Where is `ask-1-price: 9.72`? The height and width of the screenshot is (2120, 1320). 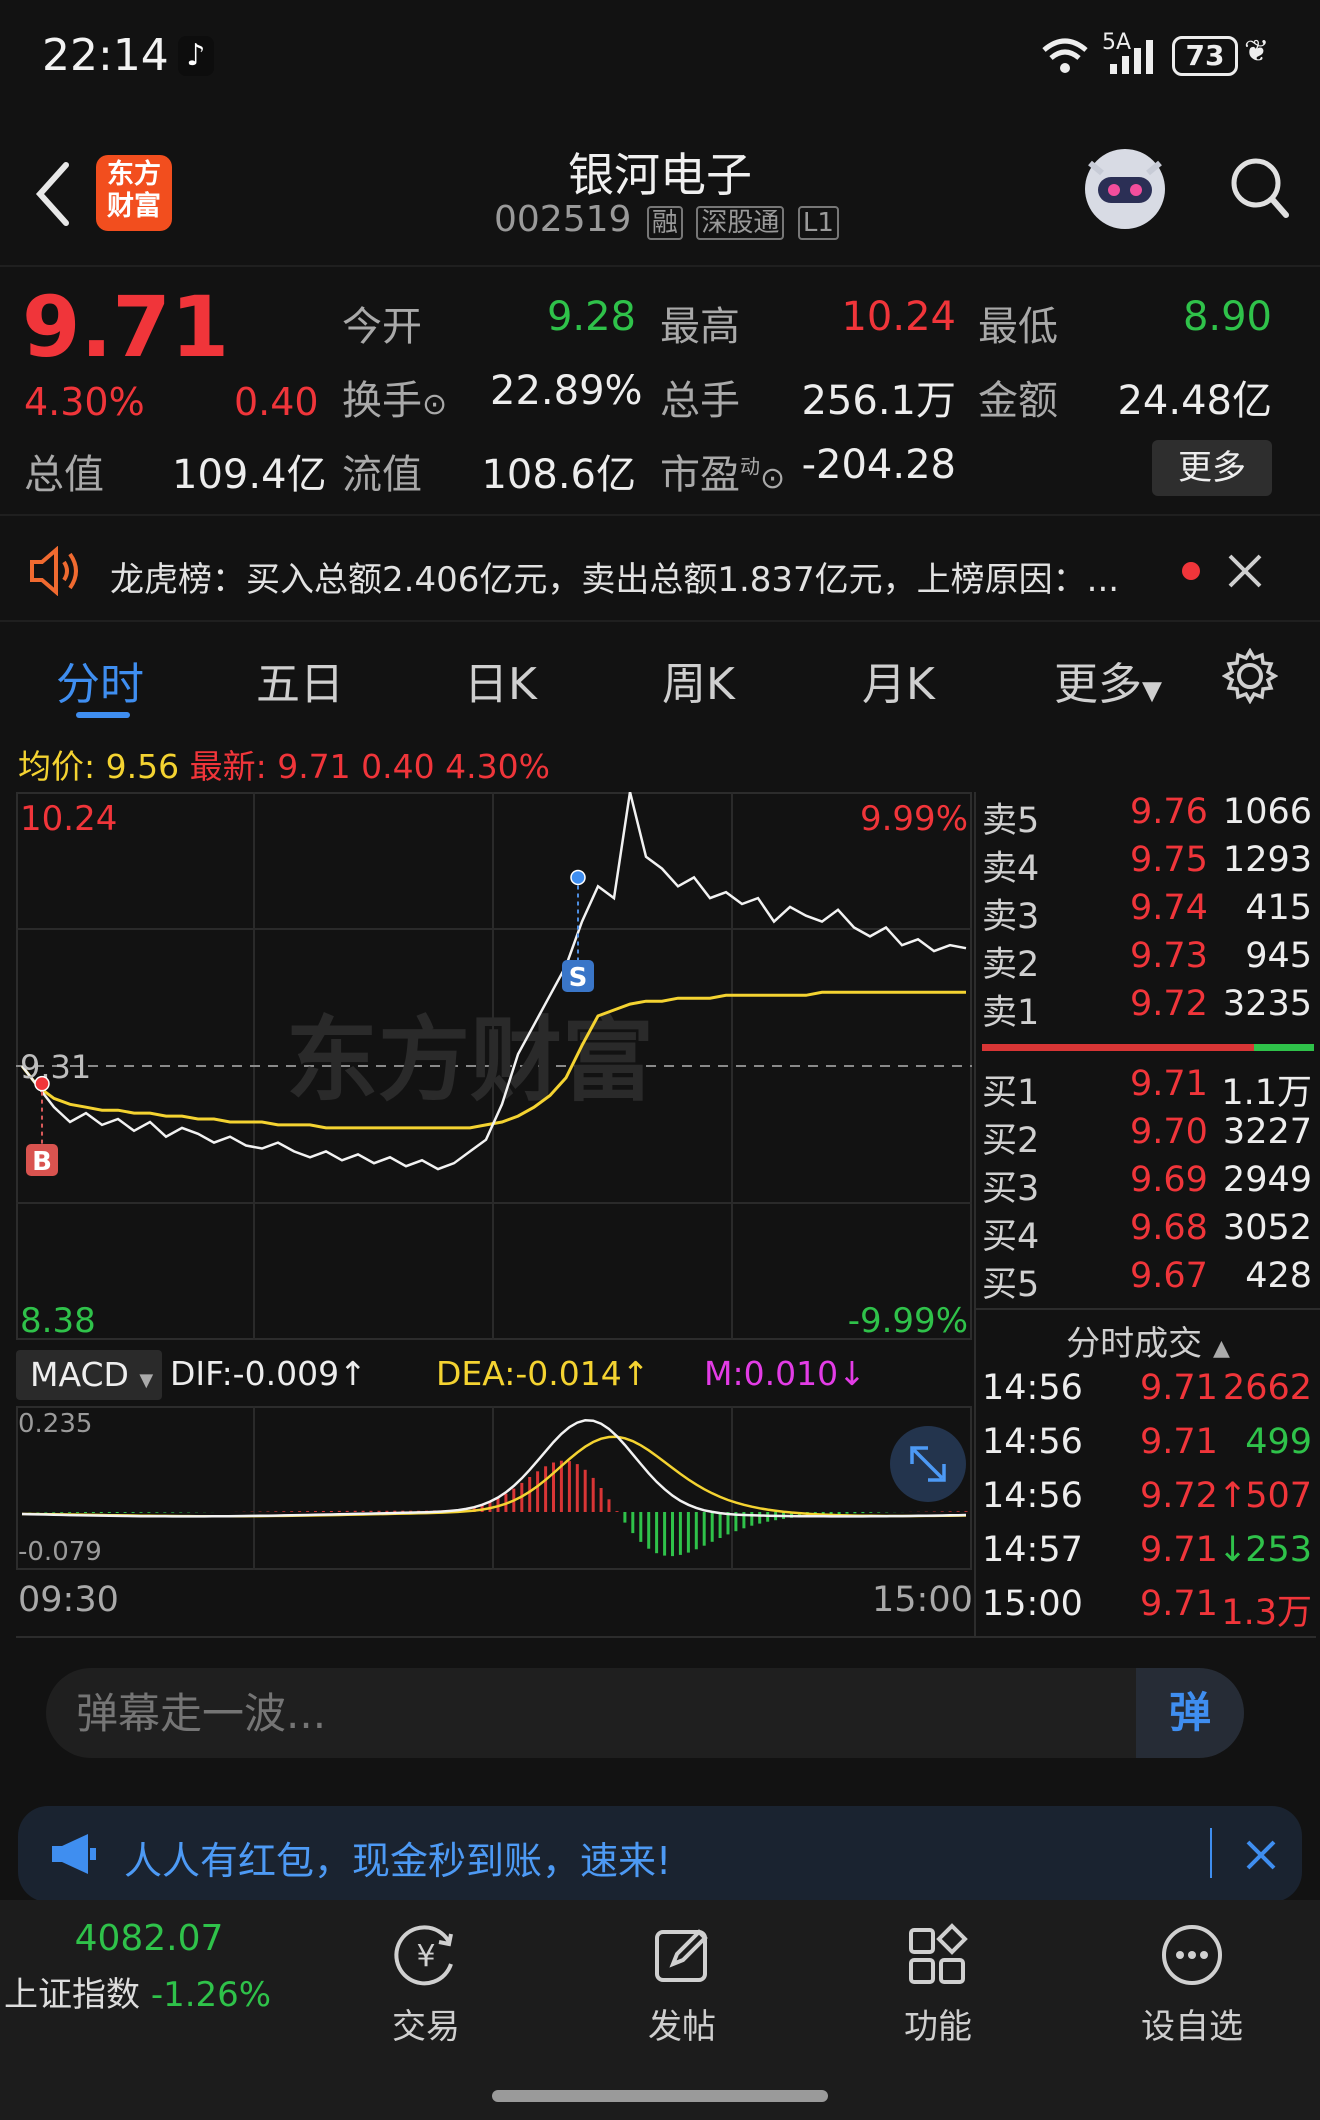
ask-1-price: 9.72 is located at coordinates (1169, 1004).